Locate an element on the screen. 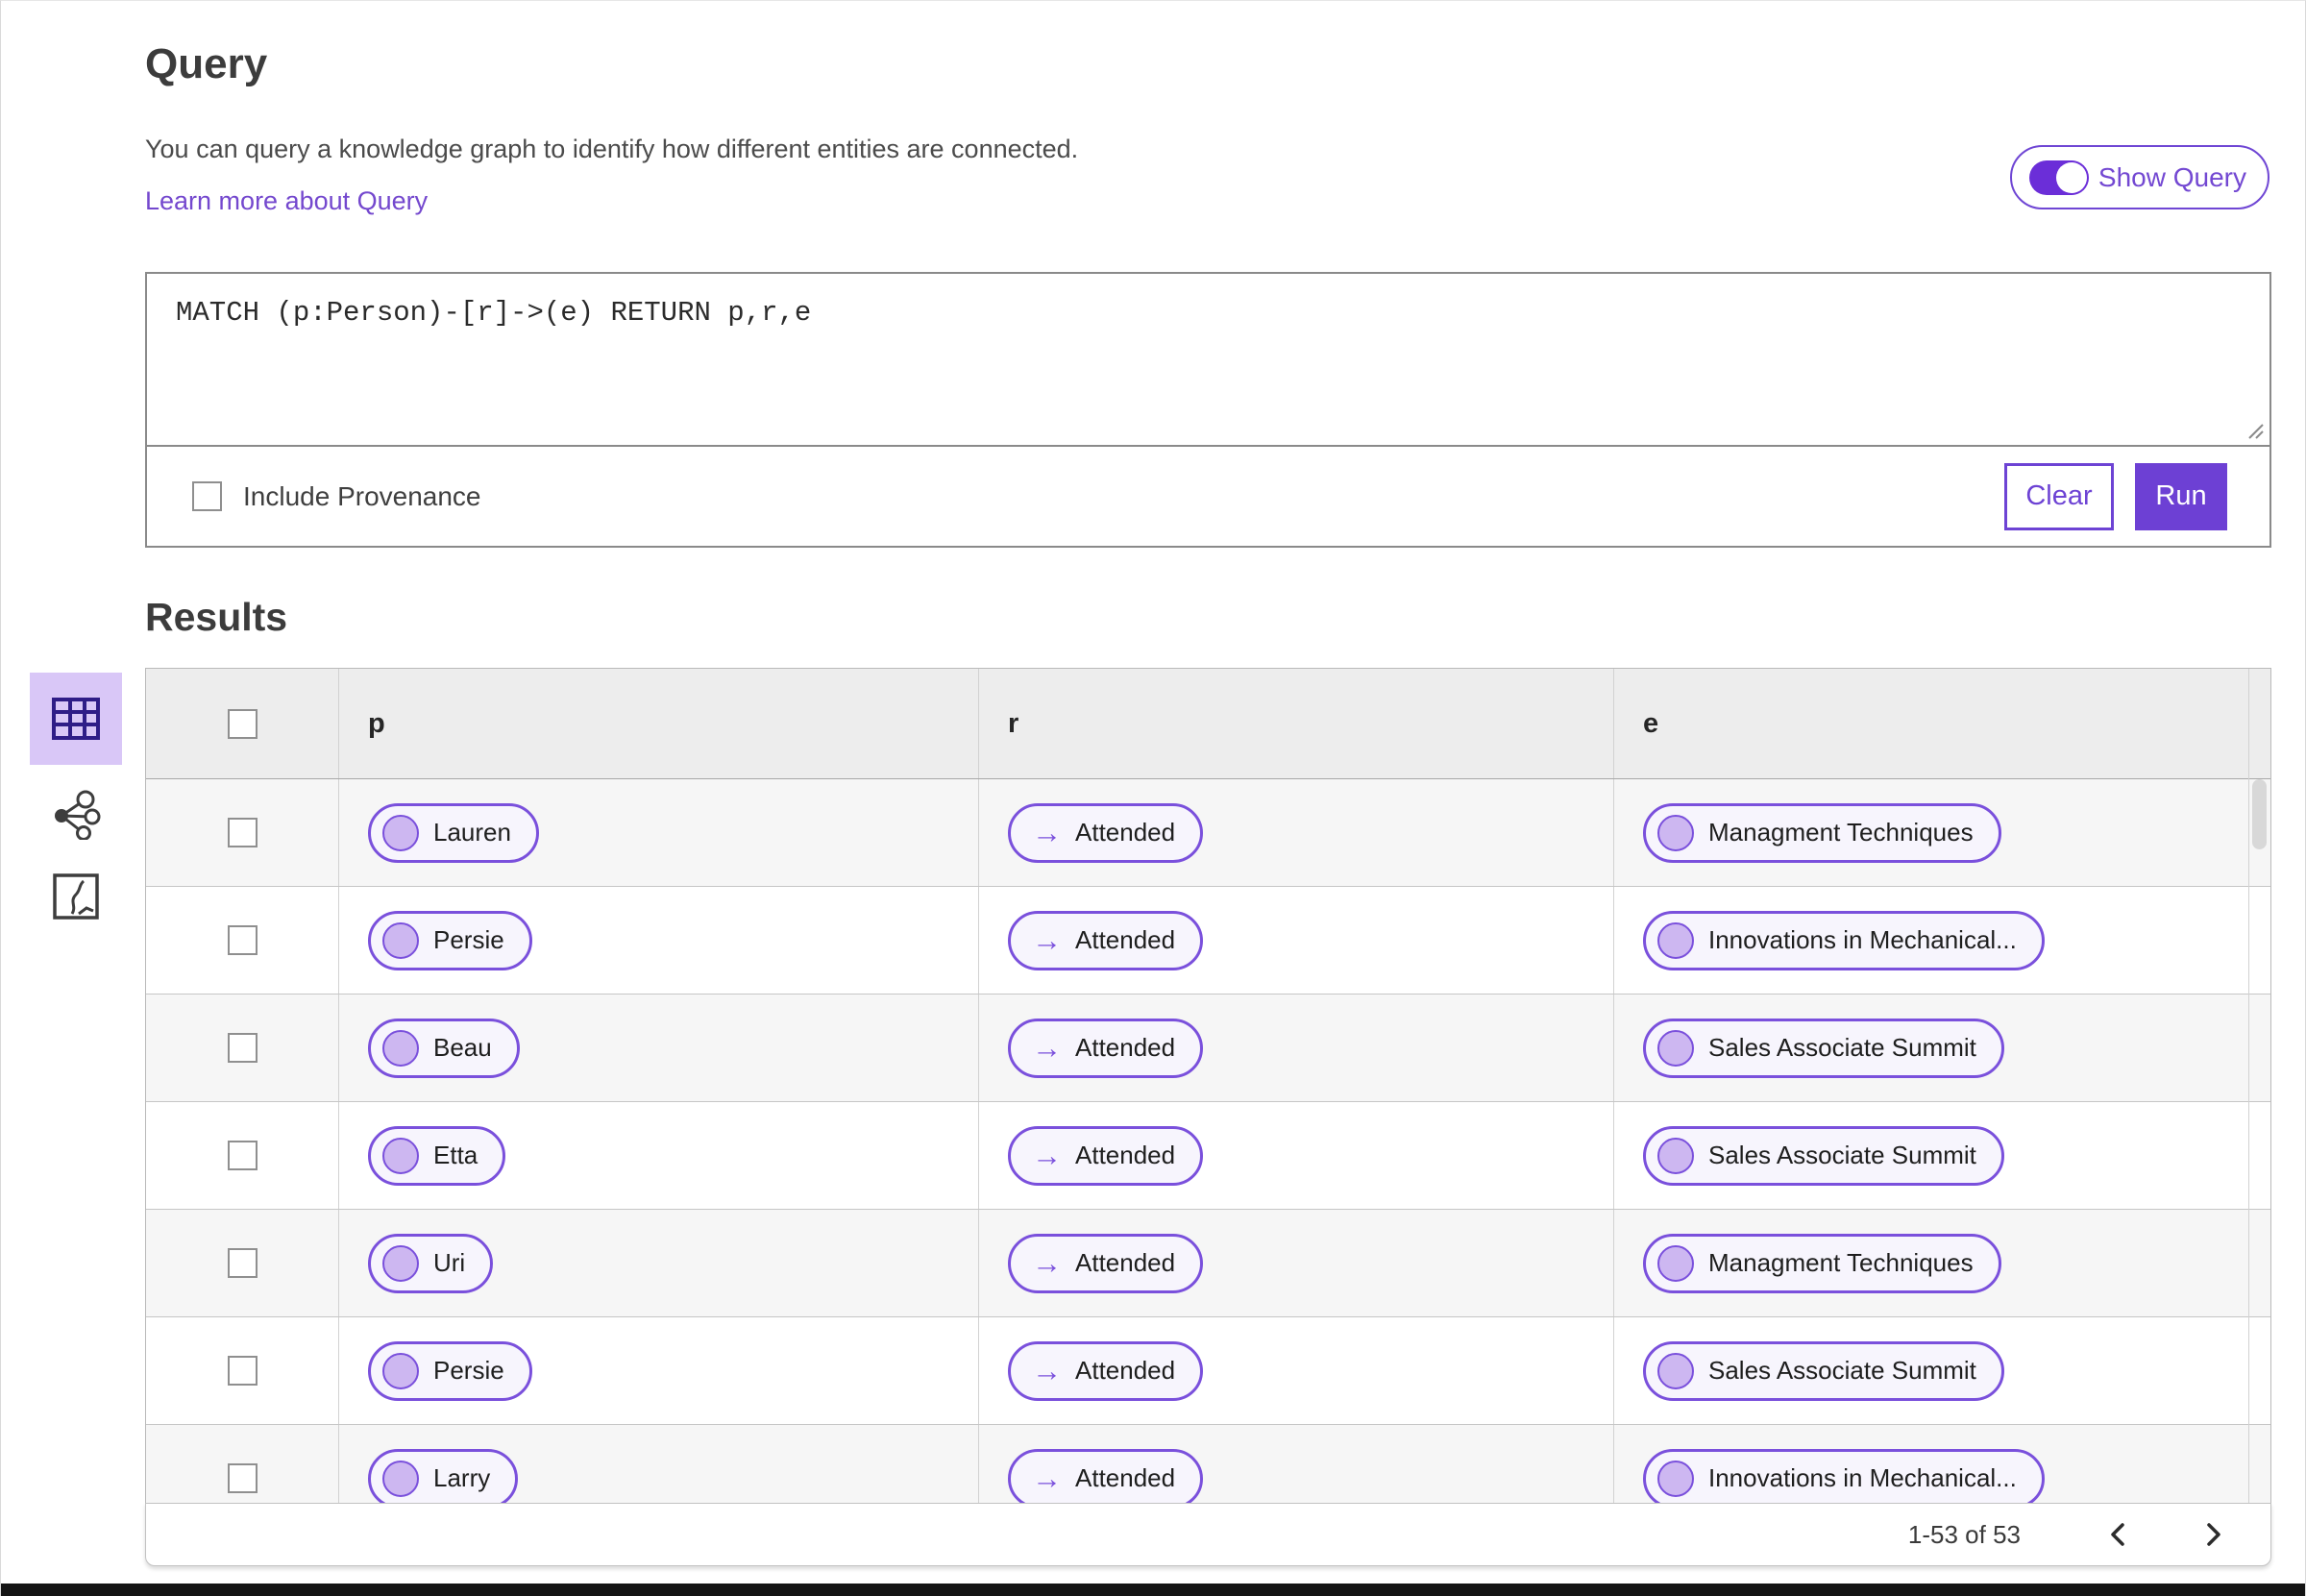 This screenshot has width=2306, height=1596. pagination-range: 1-53 of 53 is located at coordinates (1964, 1534).